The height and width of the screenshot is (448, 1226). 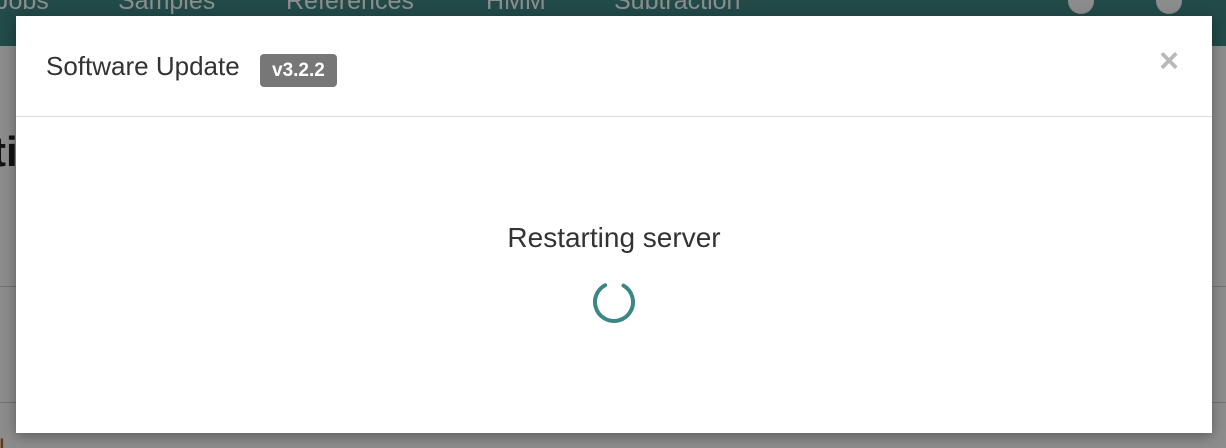 I want to click on status-text: Restarting server, so click(x=614, y=237).